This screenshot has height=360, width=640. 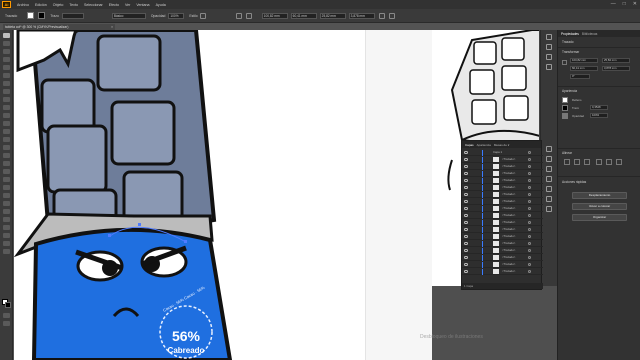 What do you see at coordinates (616, 60) in the screenshot?
I see `w-field: 25,82 mm` at bounding box center [616, 60].